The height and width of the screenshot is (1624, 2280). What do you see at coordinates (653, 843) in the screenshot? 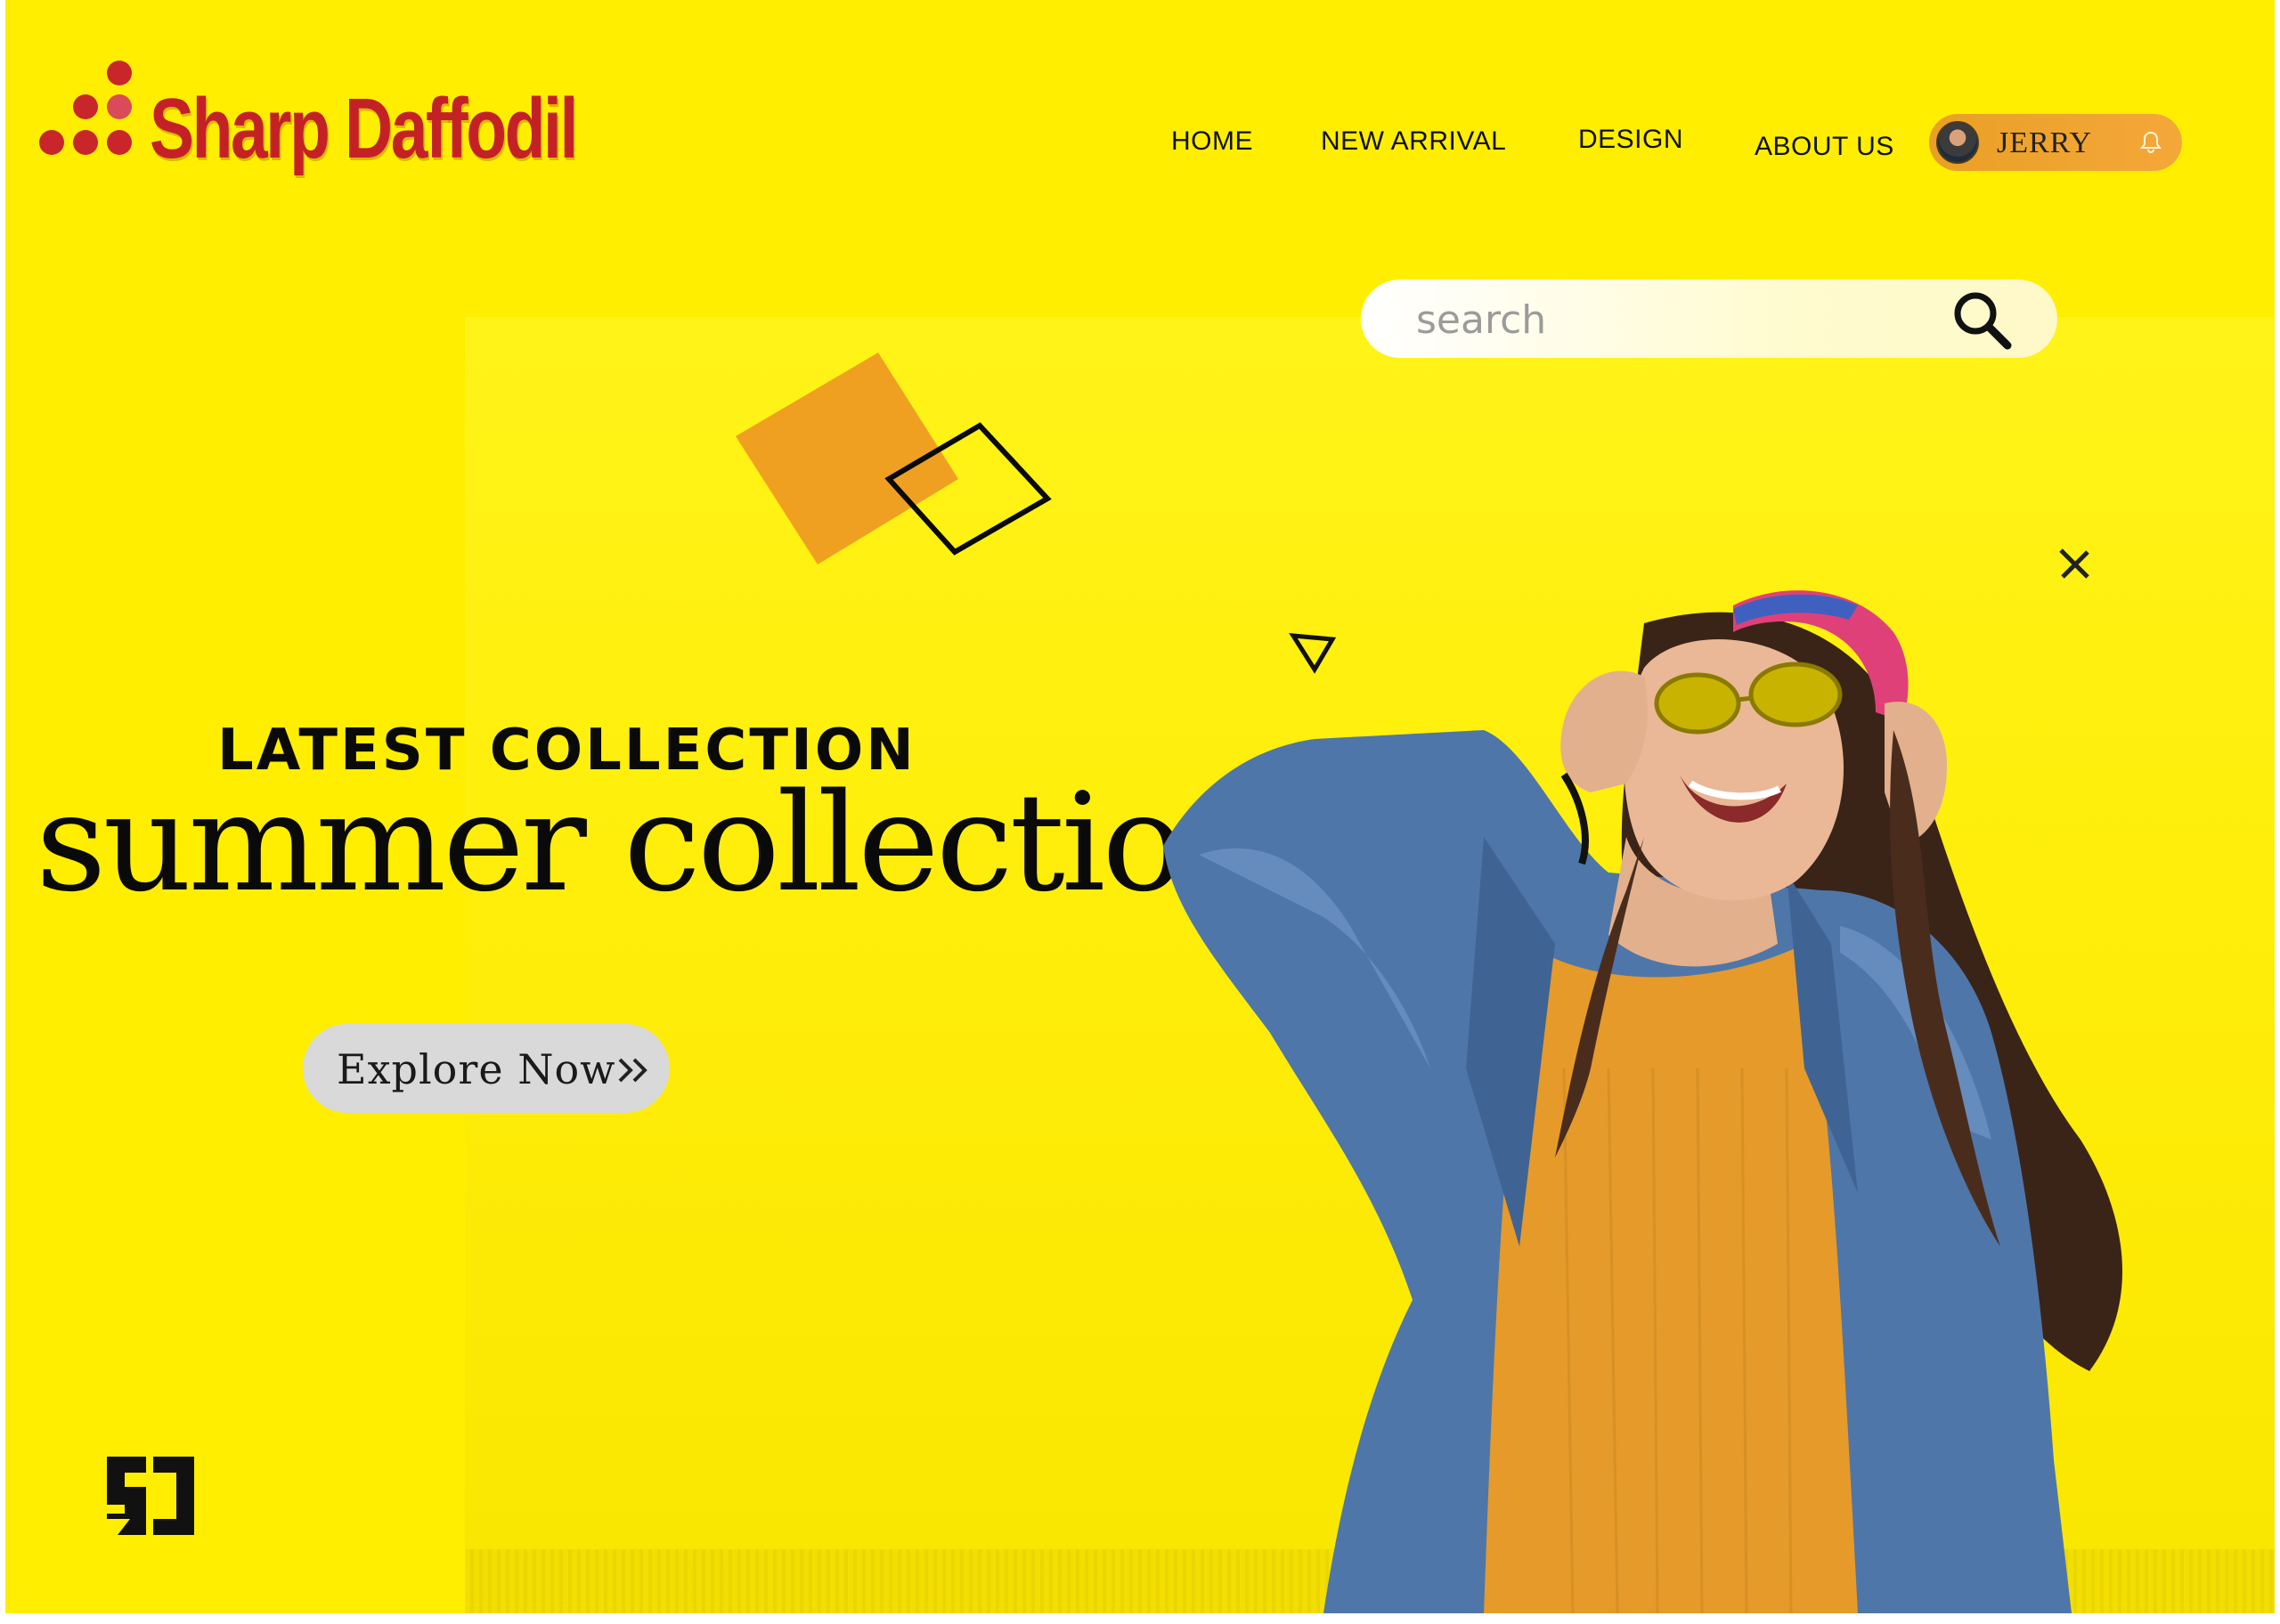
I see `hero-headline: summer collection` at bounding box center [653, 843].